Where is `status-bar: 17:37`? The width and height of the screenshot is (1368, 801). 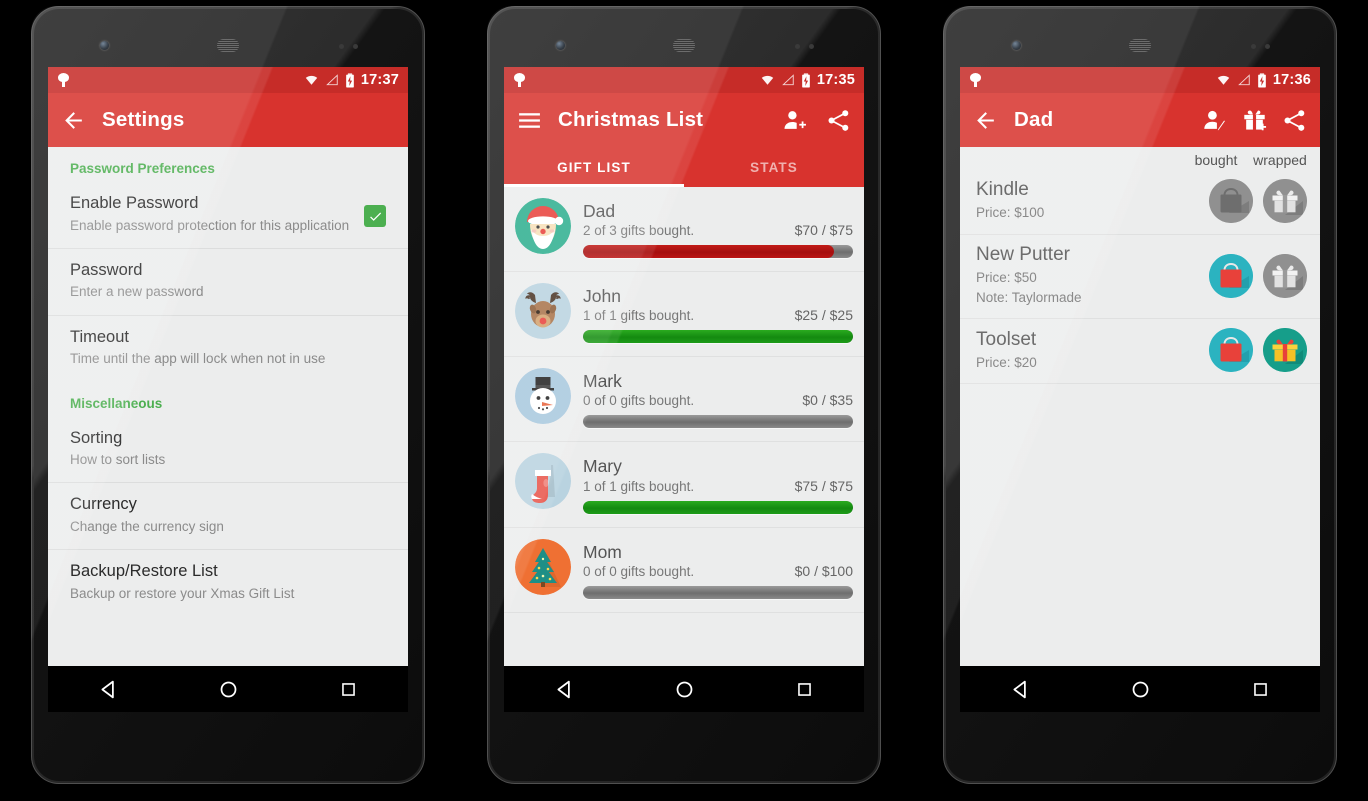 status-bar: 17:37 is located at coordinates (228, 80).